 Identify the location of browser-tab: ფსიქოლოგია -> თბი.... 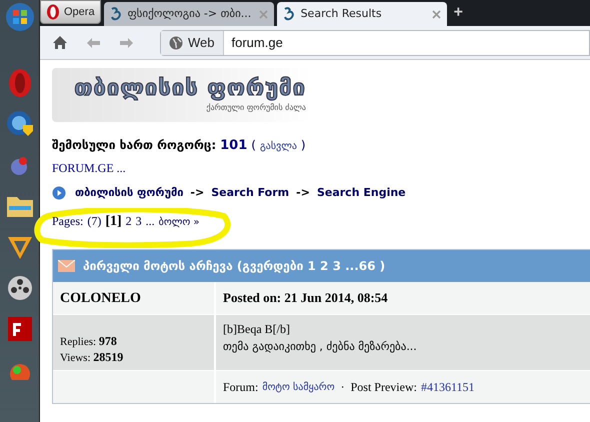
(189, 14).